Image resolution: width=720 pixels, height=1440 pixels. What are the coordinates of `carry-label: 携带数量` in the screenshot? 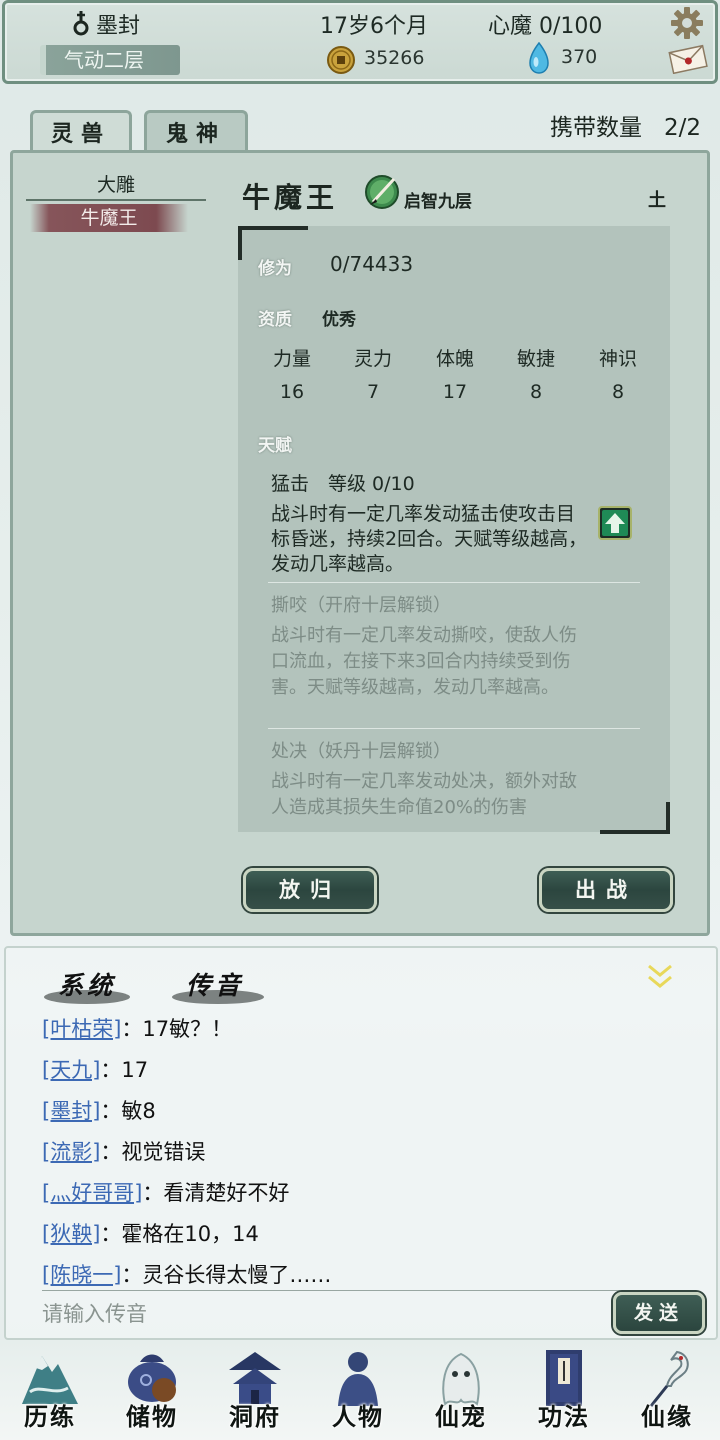 It's located at (596, 128).